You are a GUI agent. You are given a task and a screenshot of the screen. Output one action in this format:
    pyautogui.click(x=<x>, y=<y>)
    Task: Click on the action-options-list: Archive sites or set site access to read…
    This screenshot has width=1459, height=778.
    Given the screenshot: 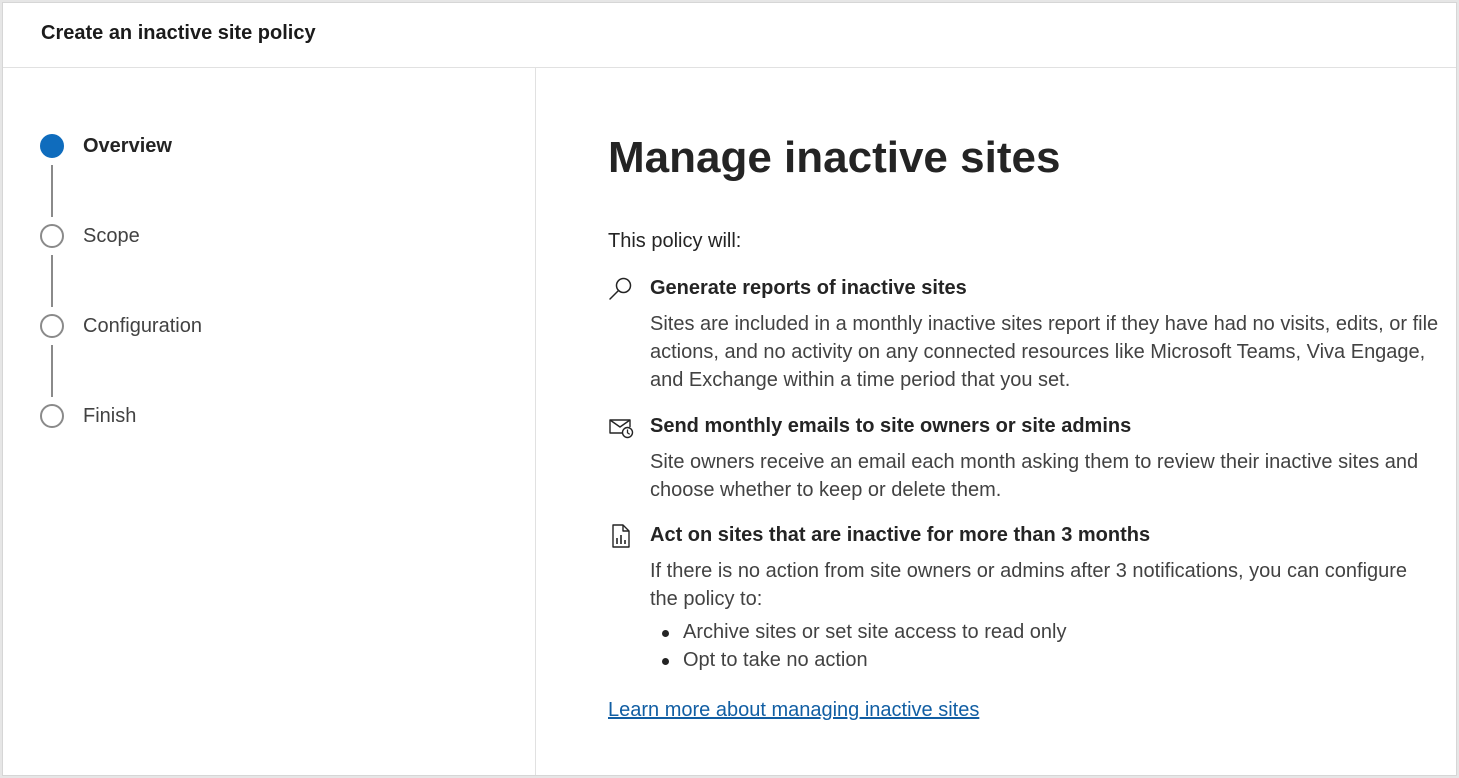 What is the action you would take?
    pyautogui.click(x=1000, y=646)
    